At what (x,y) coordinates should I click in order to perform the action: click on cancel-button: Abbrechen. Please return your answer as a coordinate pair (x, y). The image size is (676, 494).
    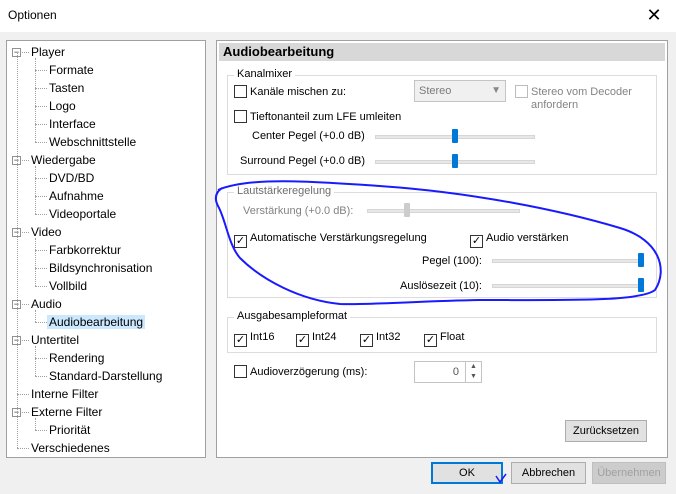
    Looking at the image, I should click on (548, 473).